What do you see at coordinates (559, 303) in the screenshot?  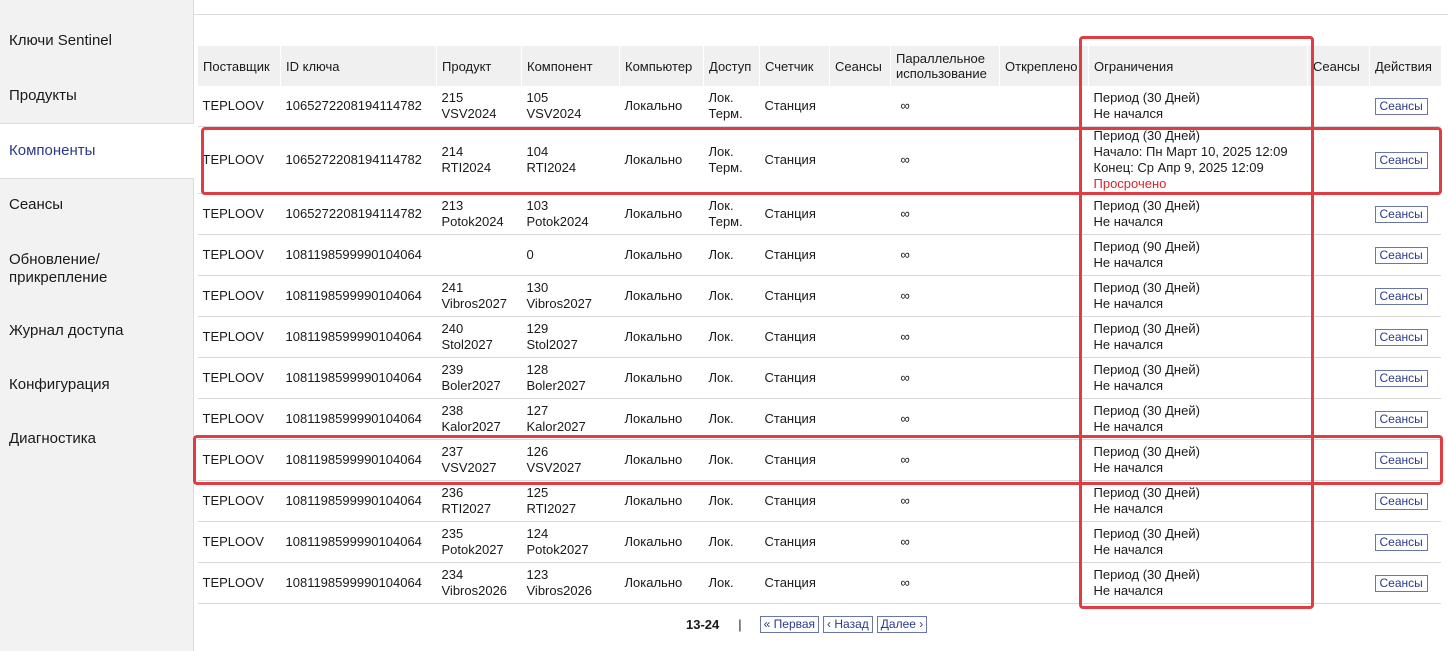 I see `cell-component-line: Vibros2027` at bounding box center [559, 303].